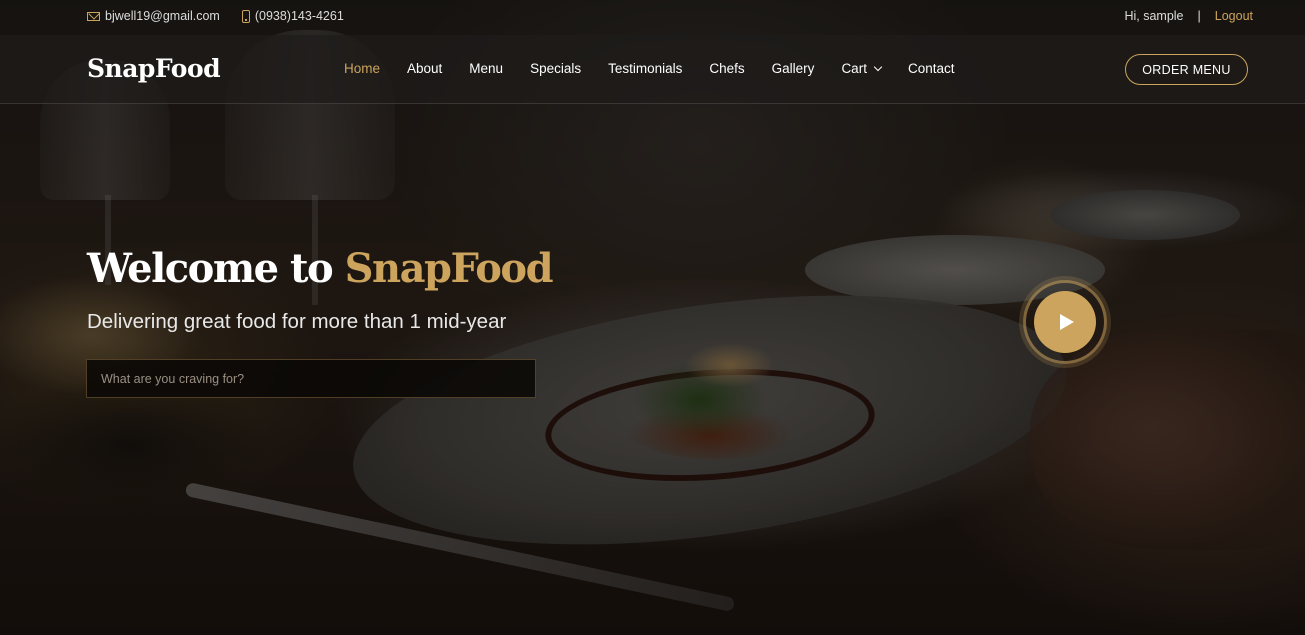  I want to click on site-logo: SnapFood, so click(154, 68).